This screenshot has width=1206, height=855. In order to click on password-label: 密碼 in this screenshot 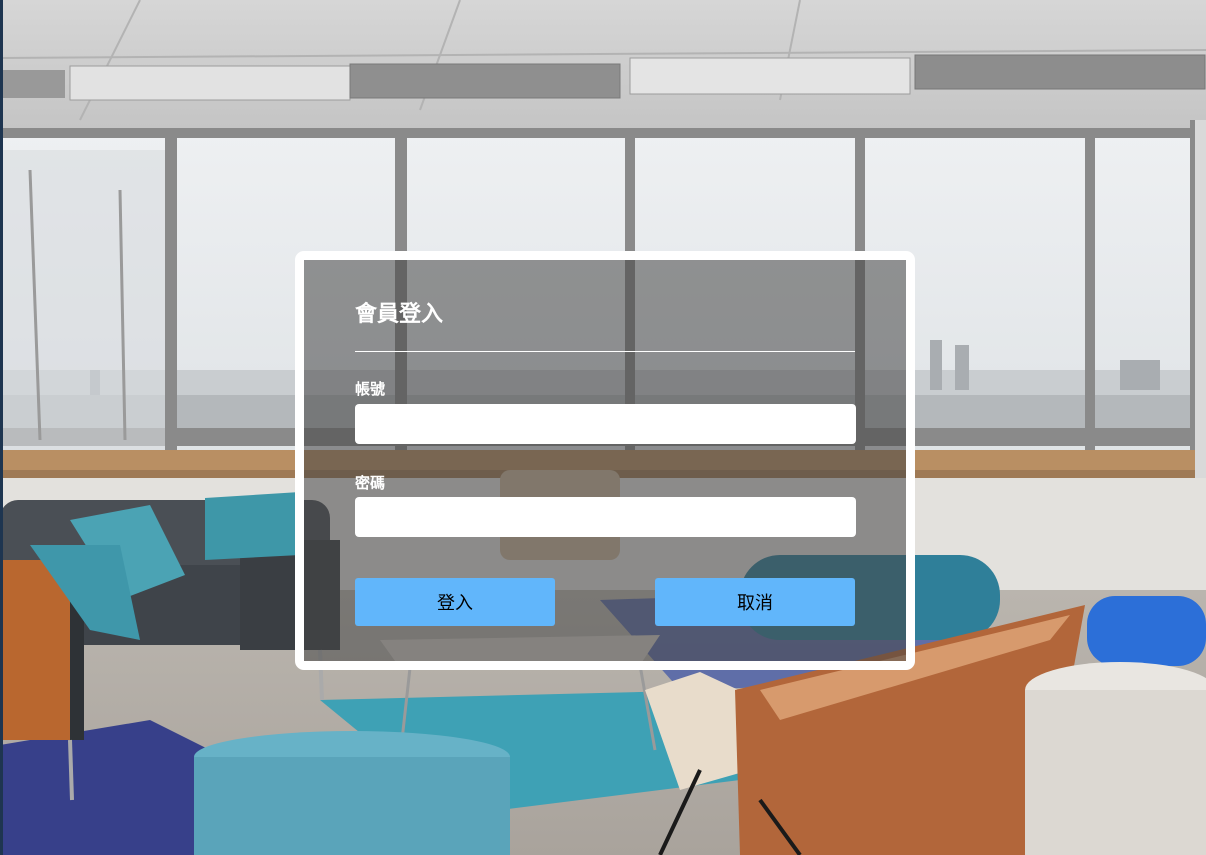, I will do `click(370, 483)`.